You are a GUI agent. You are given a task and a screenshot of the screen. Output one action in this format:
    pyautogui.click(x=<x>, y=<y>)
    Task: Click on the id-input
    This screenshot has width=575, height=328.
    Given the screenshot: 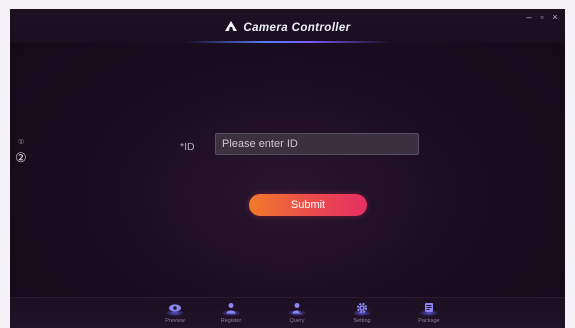 What is the action you would take?
    pyautogui.click(x=317, y=144)
    